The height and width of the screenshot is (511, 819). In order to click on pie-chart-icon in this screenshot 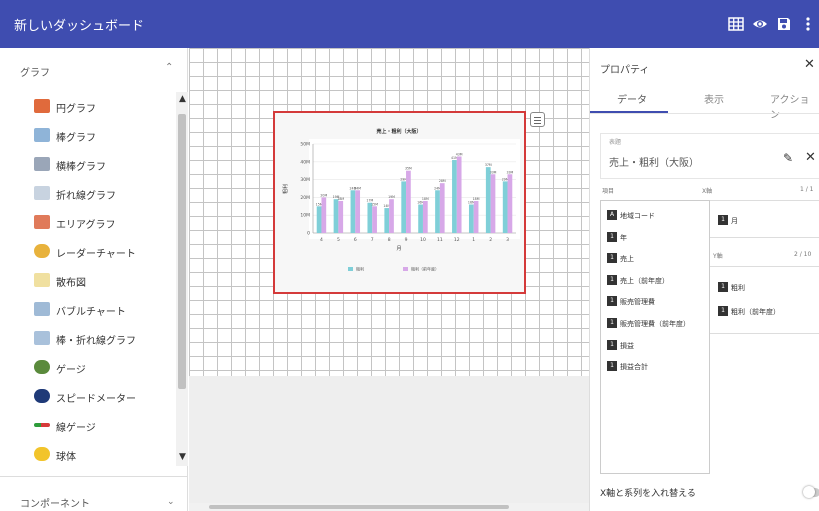, I will do `click(42, 106)`.